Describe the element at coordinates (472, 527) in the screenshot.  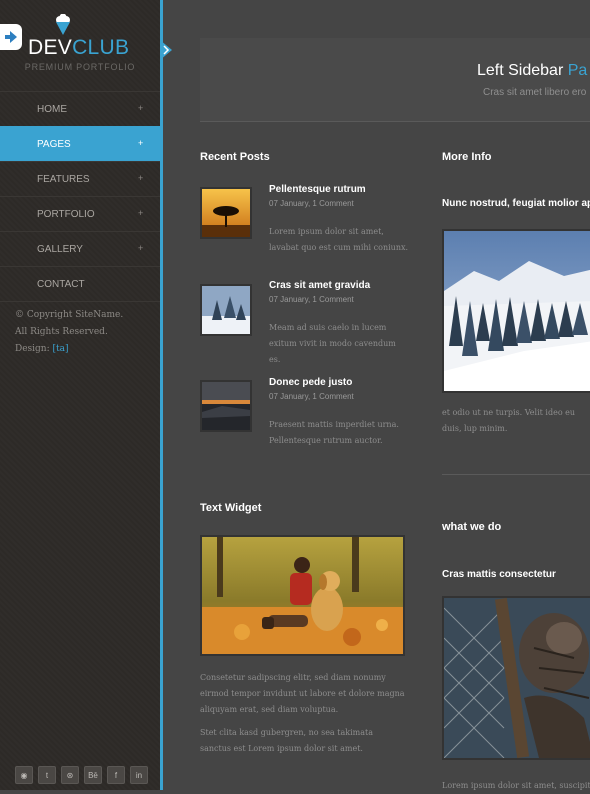
I see `what-we-do-heading: what we do` at that location.